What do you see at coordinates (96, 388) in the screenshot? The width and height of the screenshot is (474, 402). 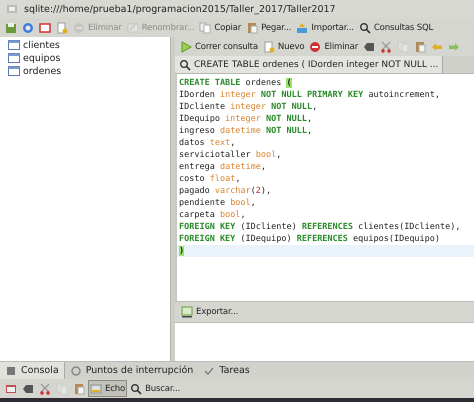 I see `text-icon` at bounding box center [96, 388].